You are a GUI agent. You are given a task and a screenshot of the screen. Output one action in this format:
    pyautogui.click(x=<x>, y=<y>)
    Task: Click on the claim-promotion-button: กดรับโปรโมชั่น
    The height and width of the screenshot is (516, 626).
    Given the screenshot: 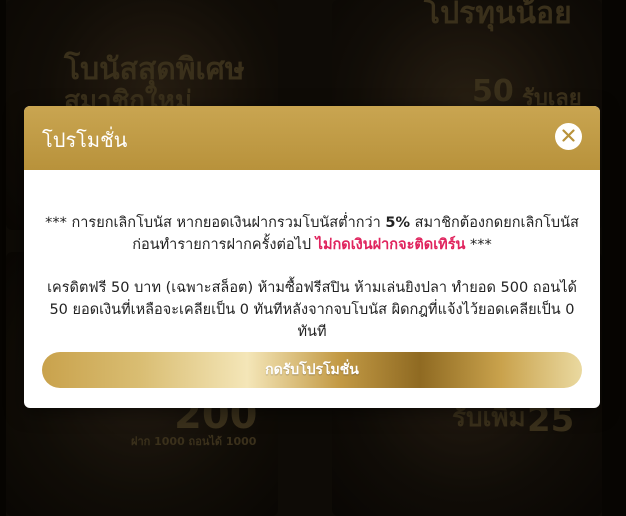 What is the action you would take?
    pyautogui.click(x=312, y=370)
    